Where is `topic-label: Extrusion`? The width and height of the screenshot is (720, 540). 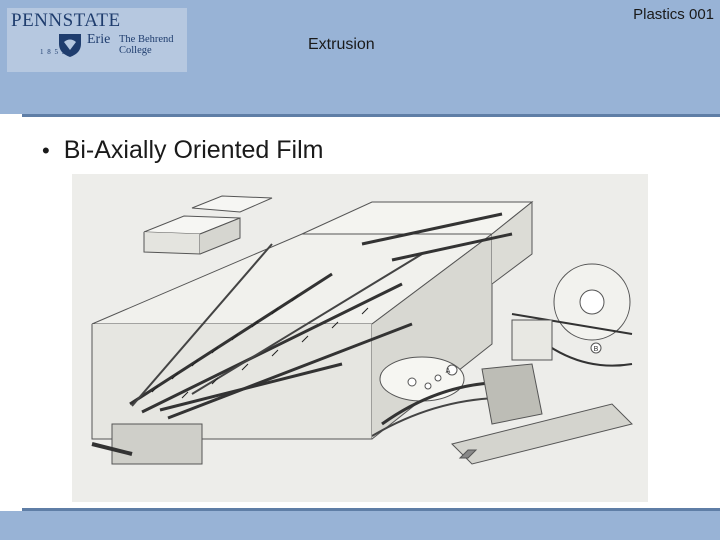 topic-label: Extrusion is located at coordinates (341, 44).